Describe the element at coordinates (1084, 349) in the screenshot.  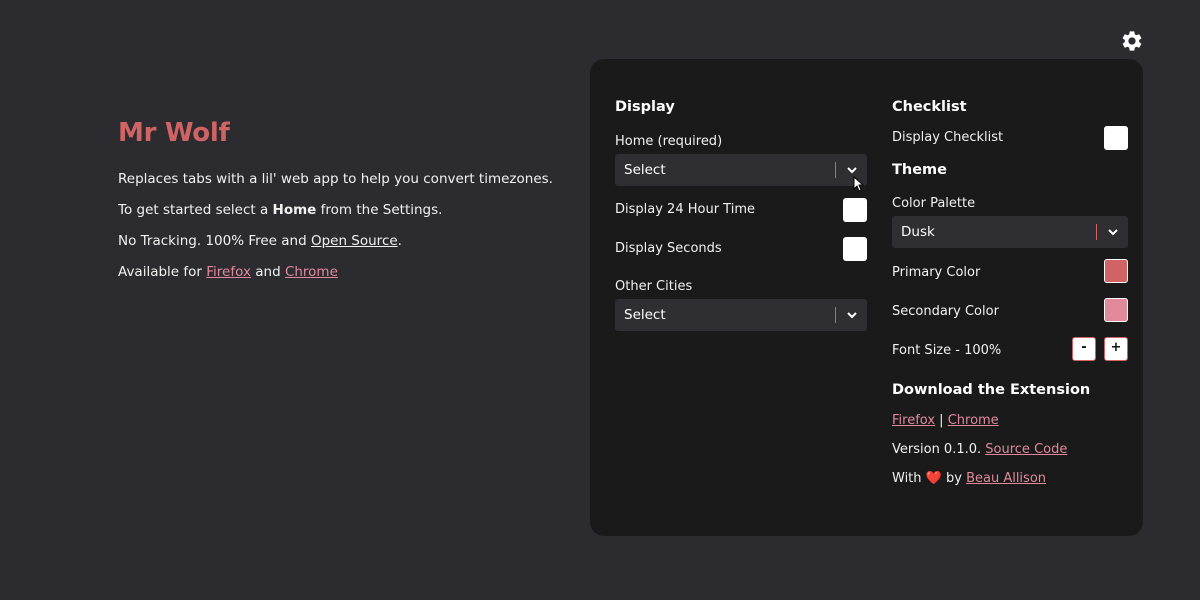
I see `font-decrease-button: -` at that location.